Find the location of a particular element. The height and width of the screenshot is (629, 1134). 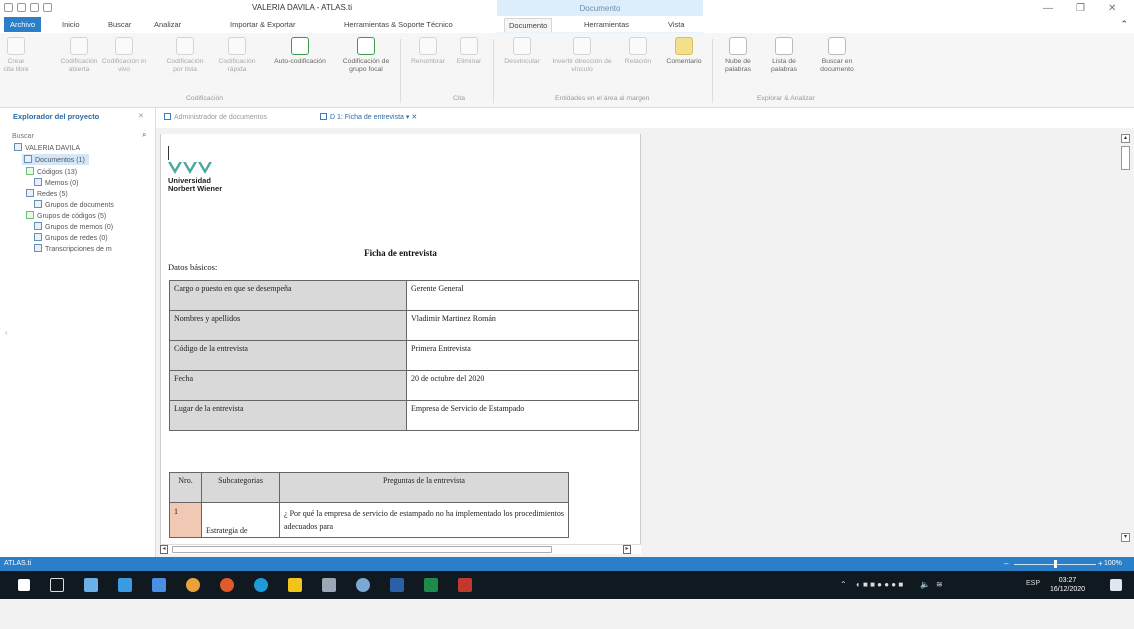

dropbox-icon is located at coordinates (91, 585).